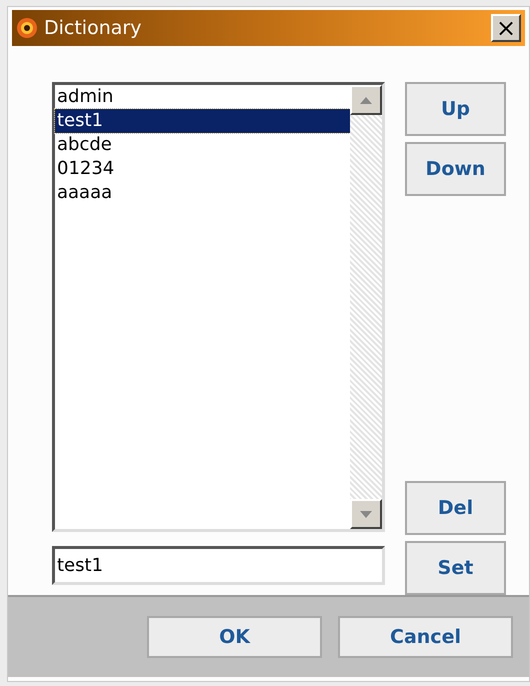 The height and width of the screenshot is (686, 530). Describe the element at coordinates (425, 637) in the screenshot. I see `cancel-button: Cancel` at that location.